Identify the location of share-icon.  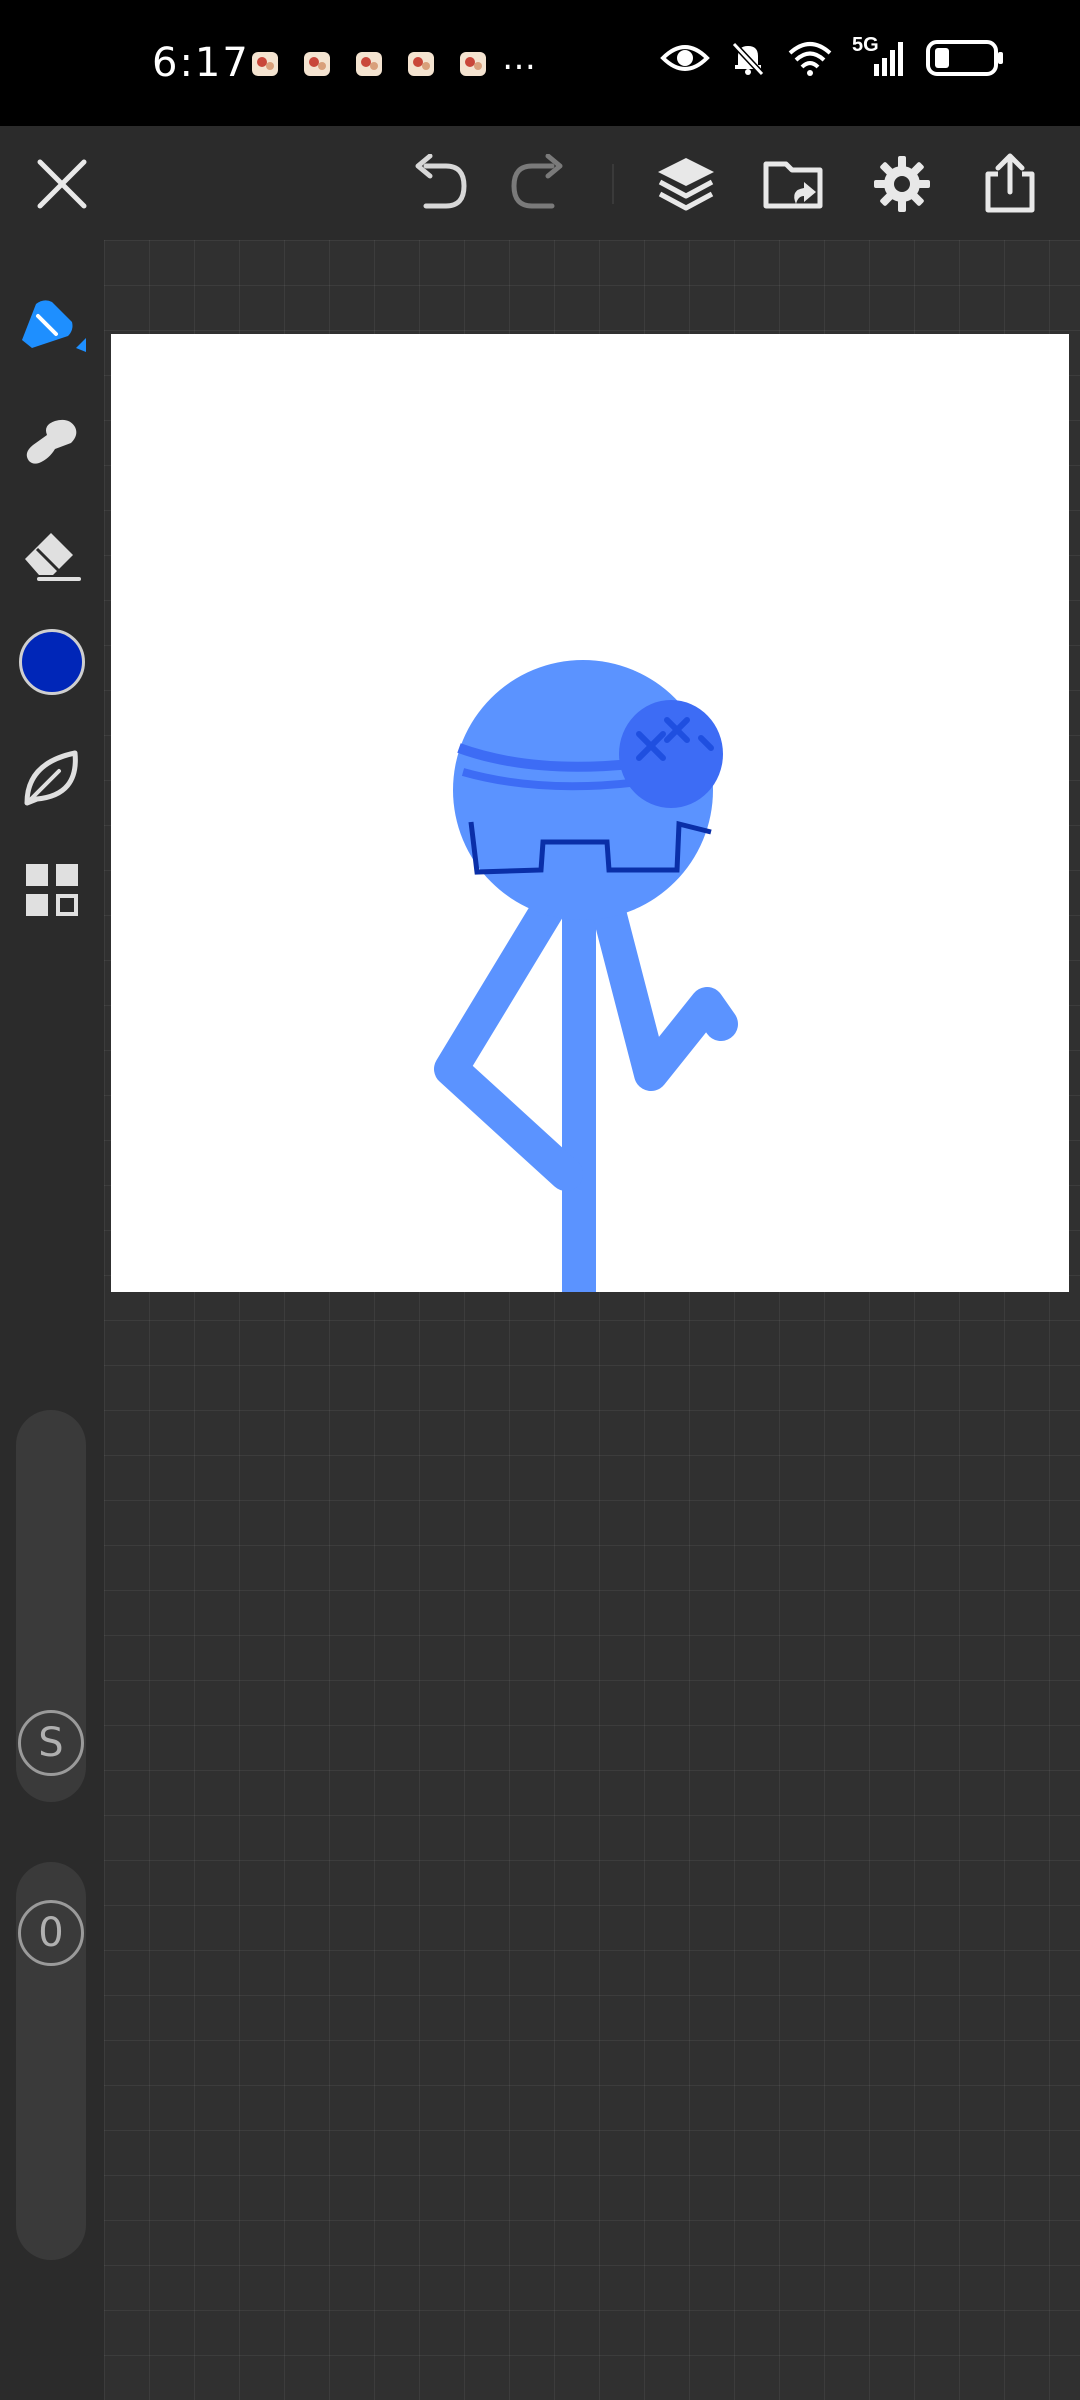
(1010, 183).